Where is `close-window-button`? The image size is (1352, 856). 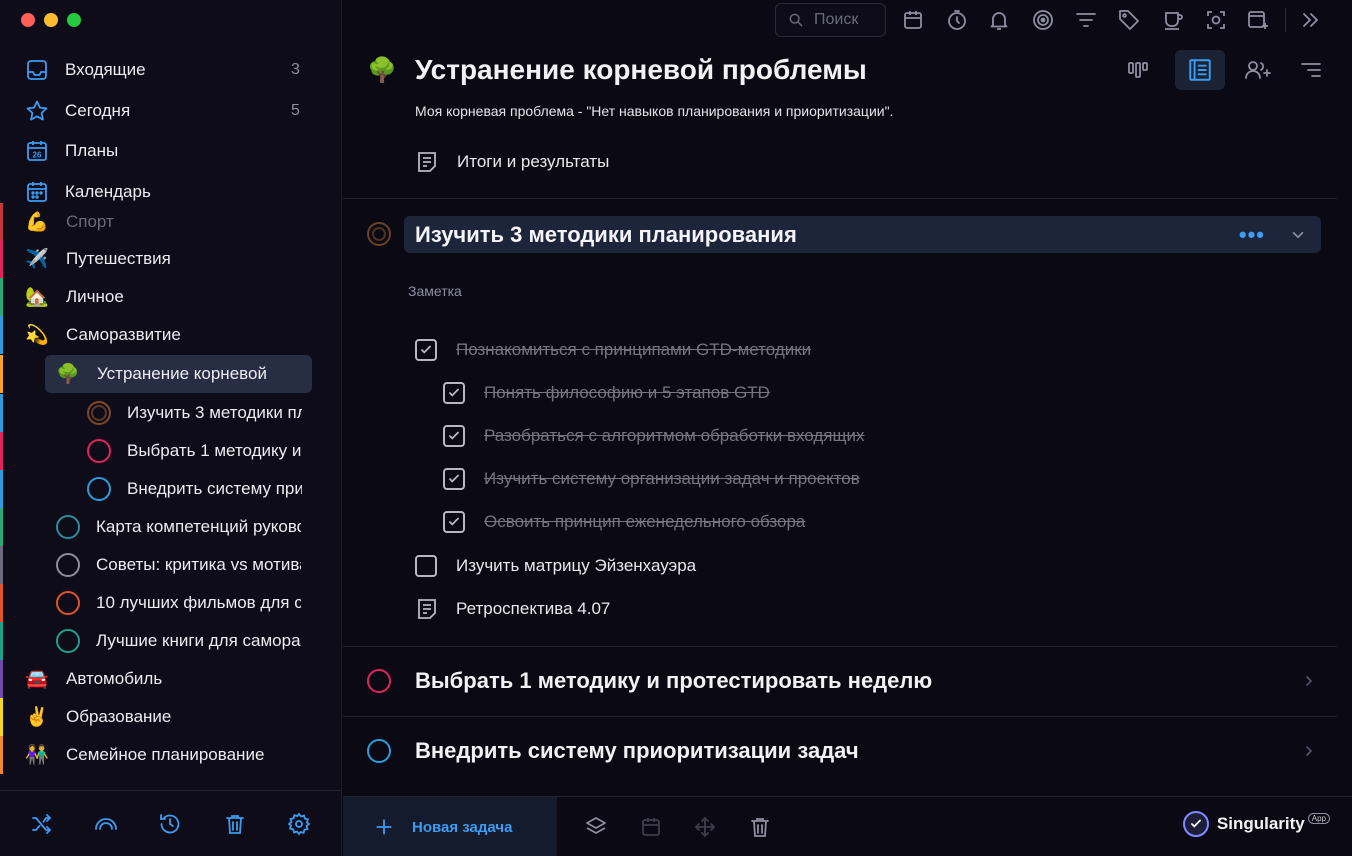
close-window-button is located at coordinates (28, 20).